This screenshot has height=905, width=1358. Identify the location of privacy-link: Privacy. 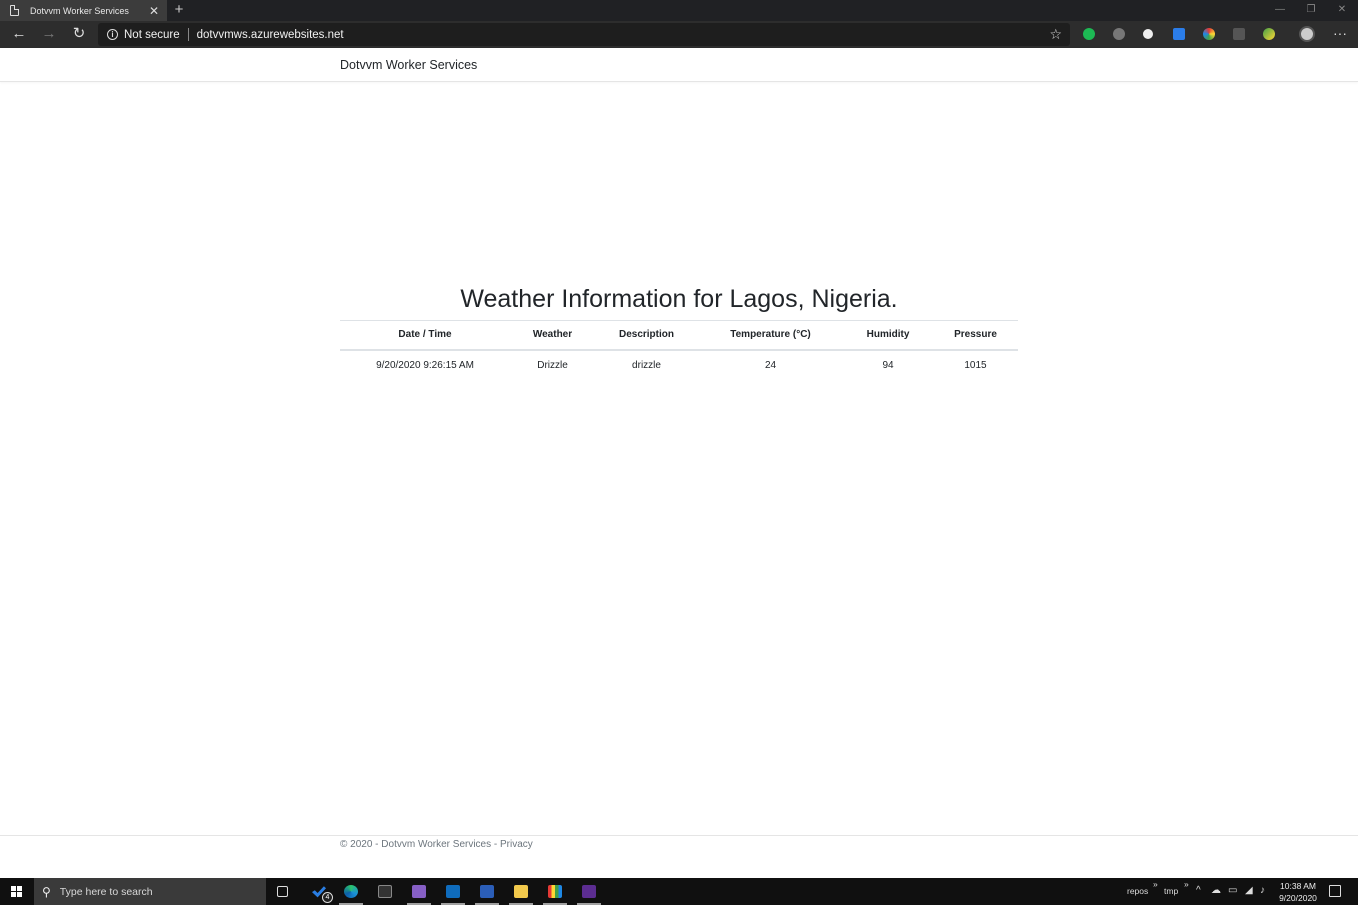
(516, 844).